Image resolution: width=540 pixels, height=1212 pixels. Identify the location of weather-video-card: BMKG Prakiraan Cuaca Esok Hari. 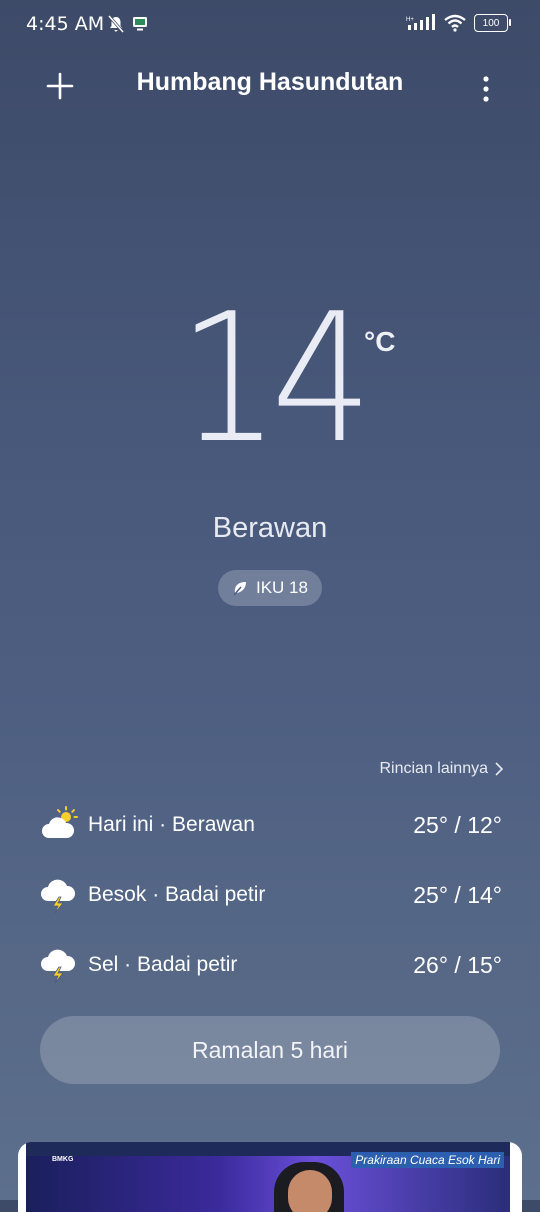
(270, 1177).